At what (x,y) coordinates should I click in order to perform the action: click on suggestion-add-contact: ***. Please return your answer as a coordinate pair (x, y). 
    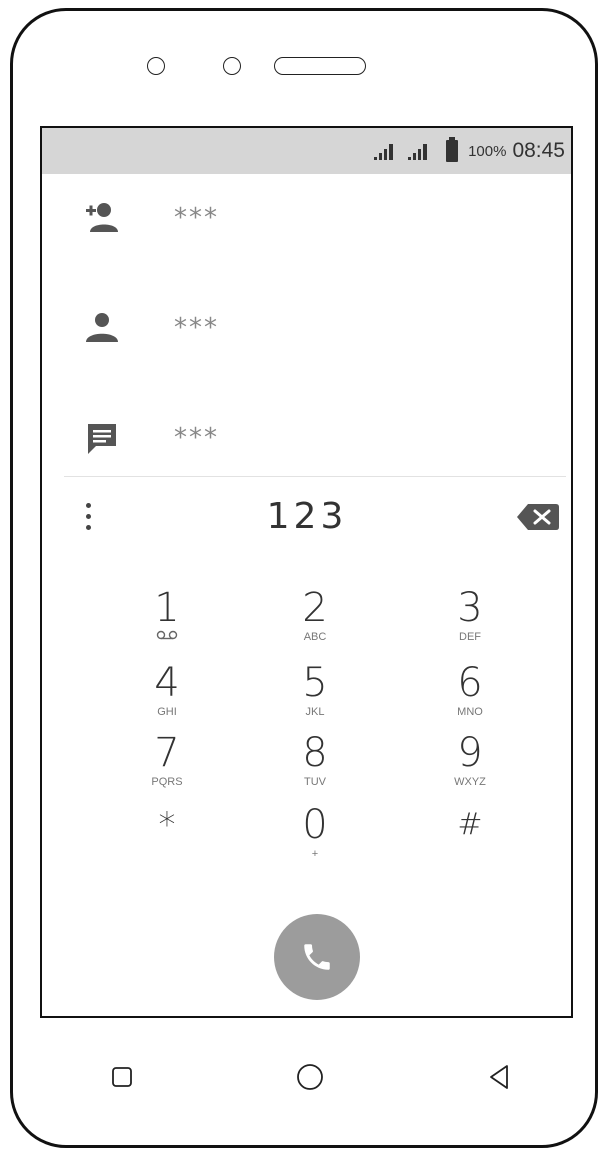
    Looking at the image, I should click on (306, 218).